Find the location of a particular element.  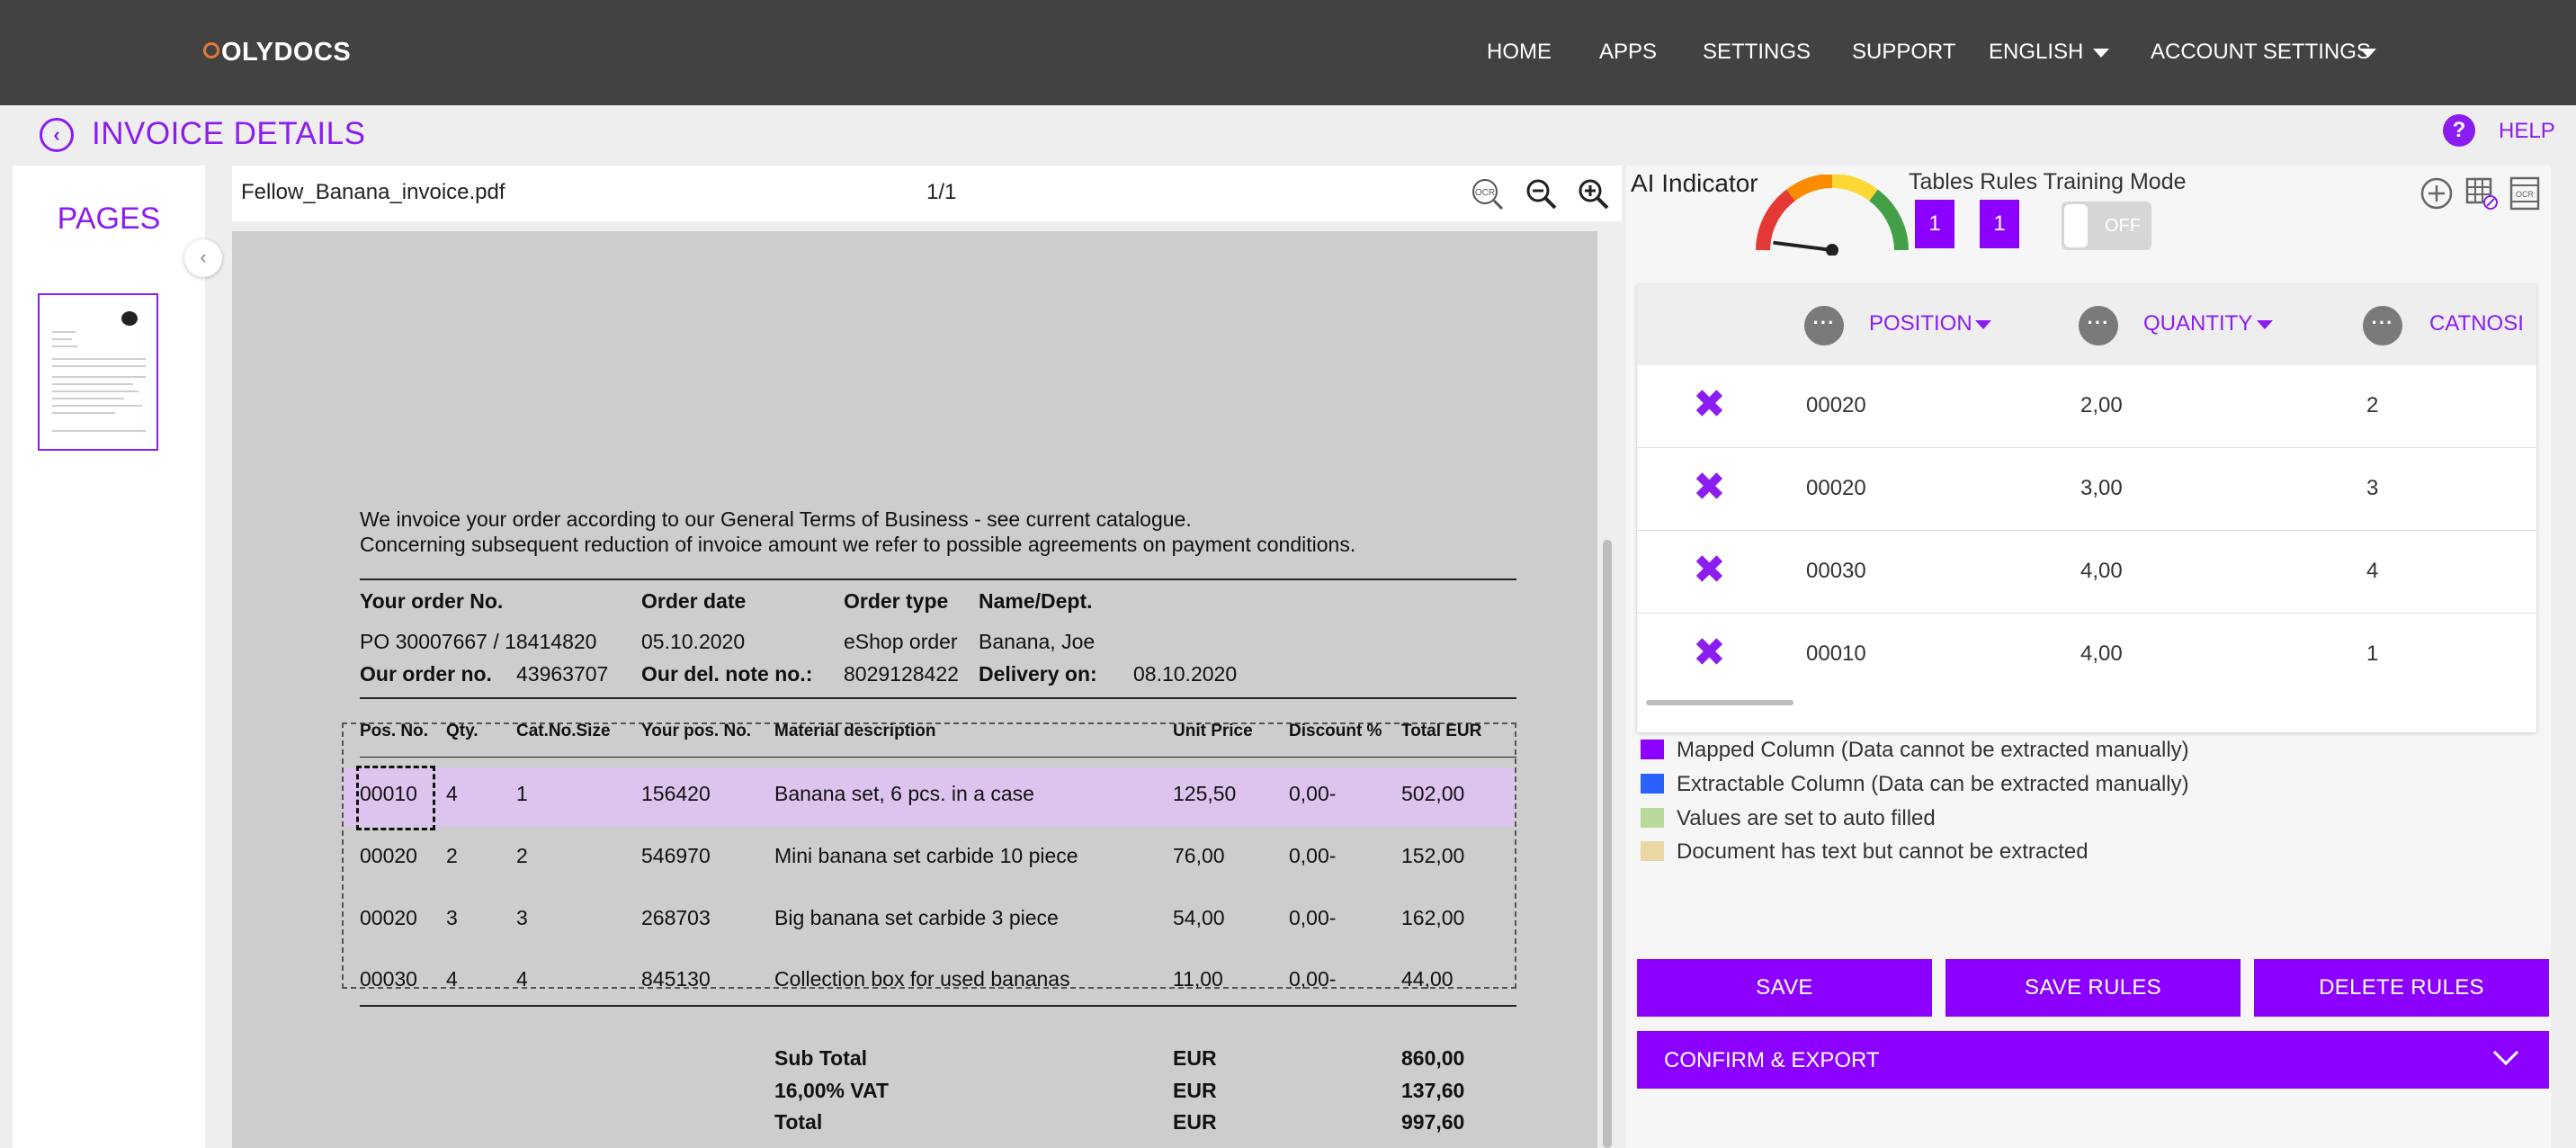

account-chevron-down-icon is located at coordinates (2368, 53).